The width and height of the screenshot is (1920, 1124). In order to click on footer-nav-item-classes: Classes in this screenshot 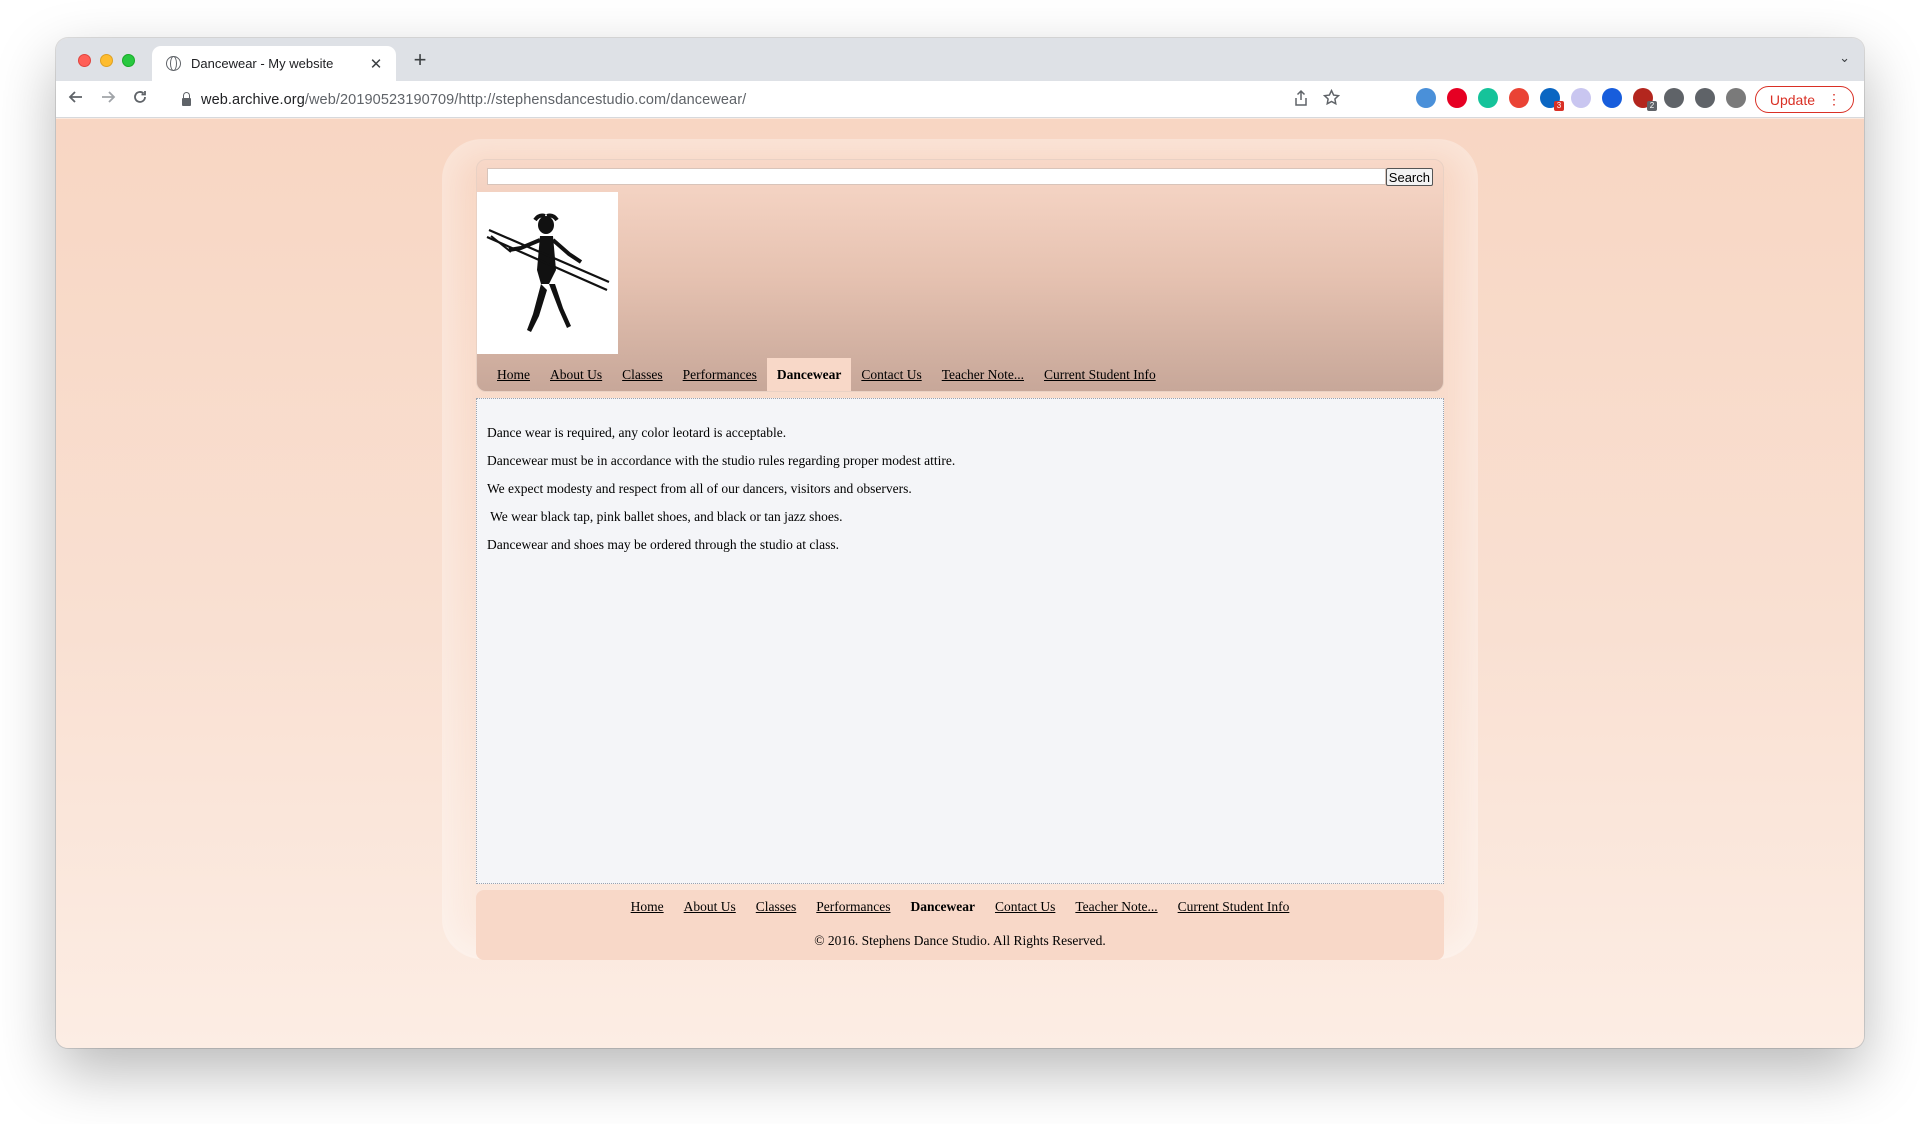, I will do `click(776, 907)`.